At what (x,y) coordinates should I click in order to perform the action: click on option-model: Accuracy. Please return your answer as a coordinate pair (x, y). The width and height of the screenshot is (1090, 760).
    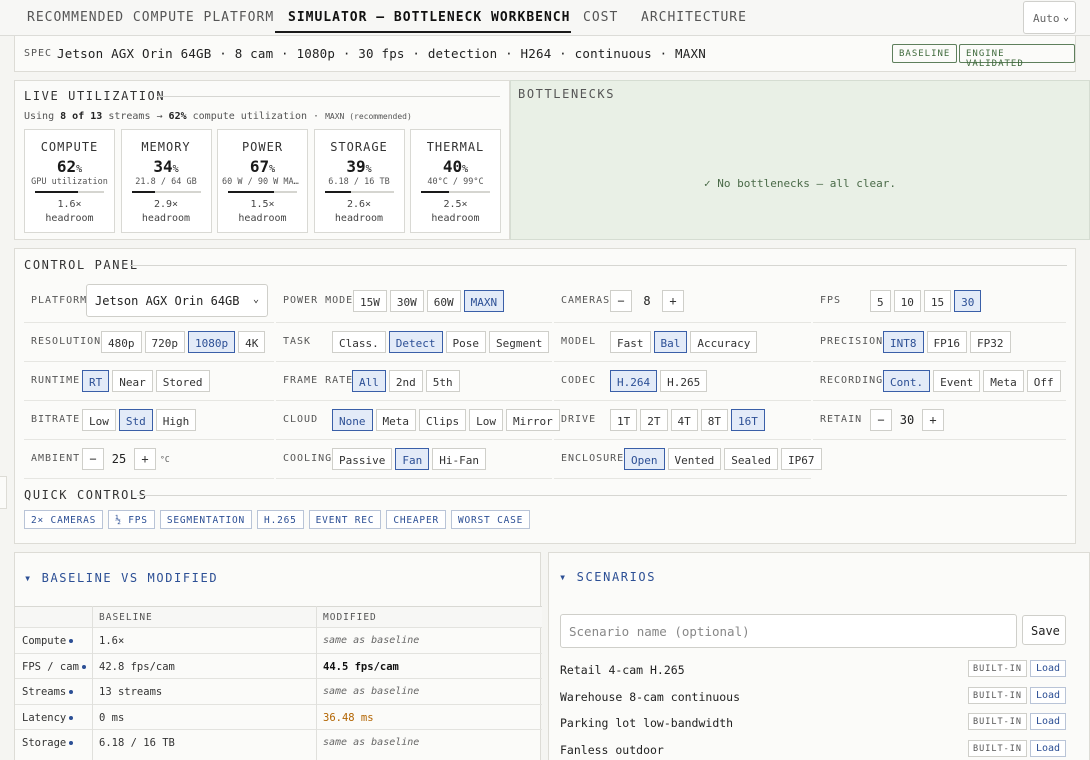
    Looking at the image, I should click on (724, 342).